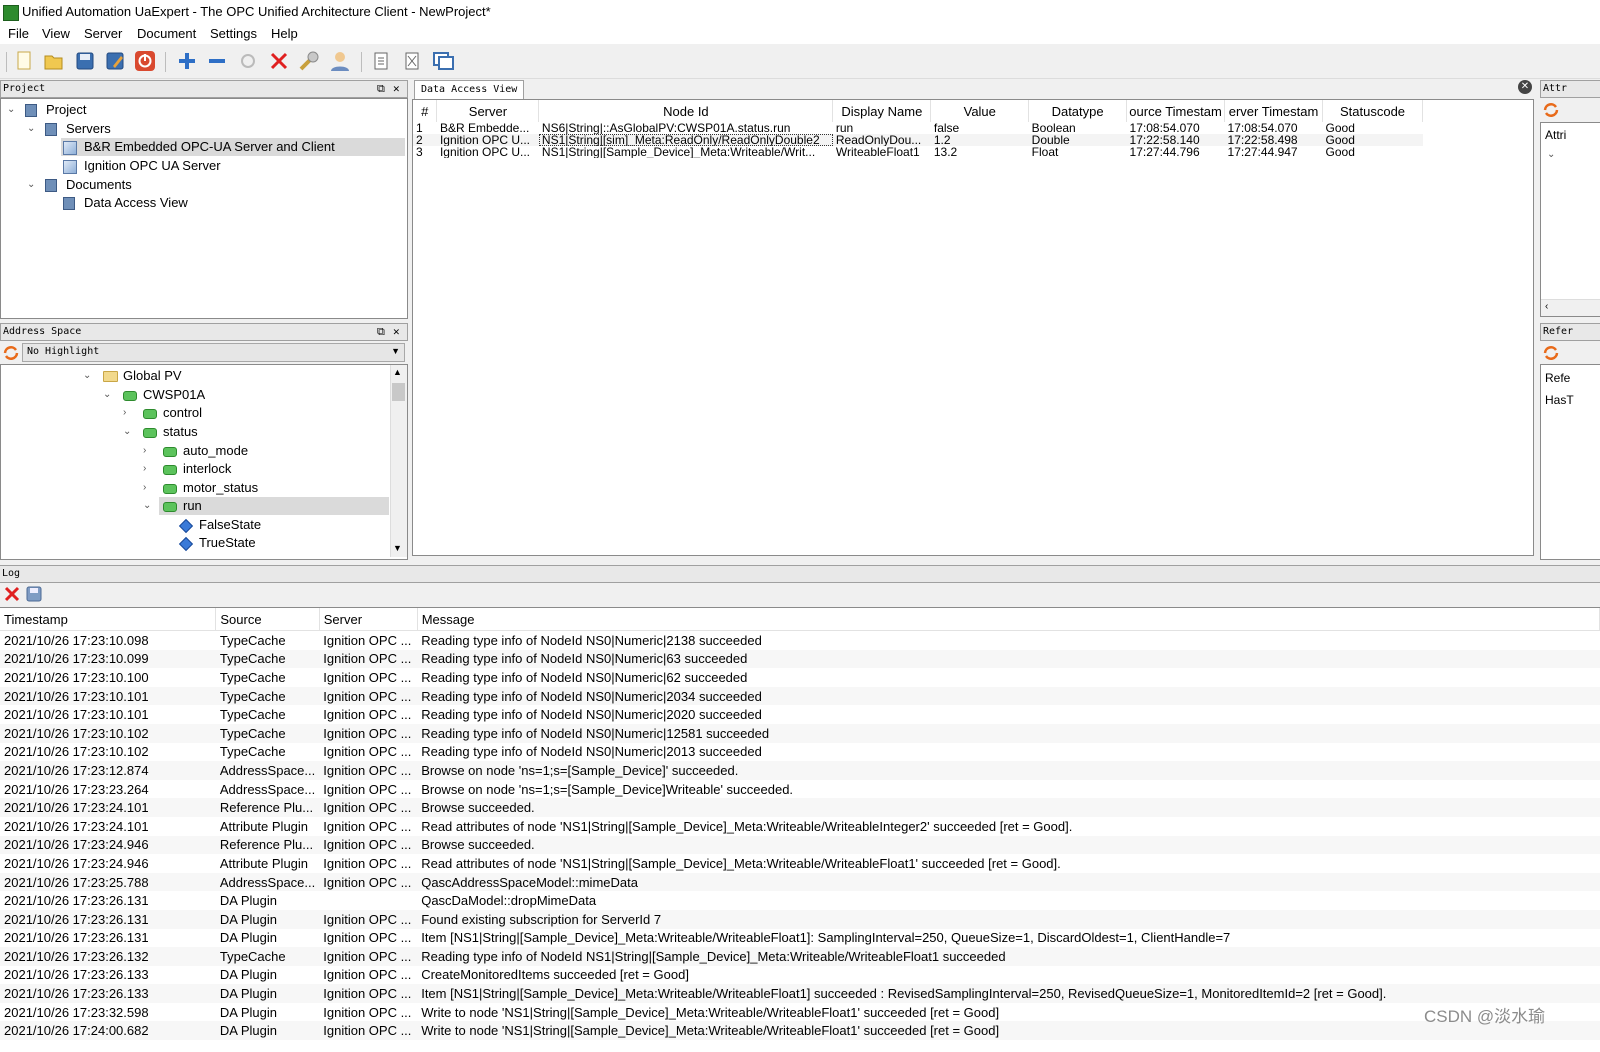 The image size is (1600, 1052). I want to click on save-log-icon, so click(34, 594).